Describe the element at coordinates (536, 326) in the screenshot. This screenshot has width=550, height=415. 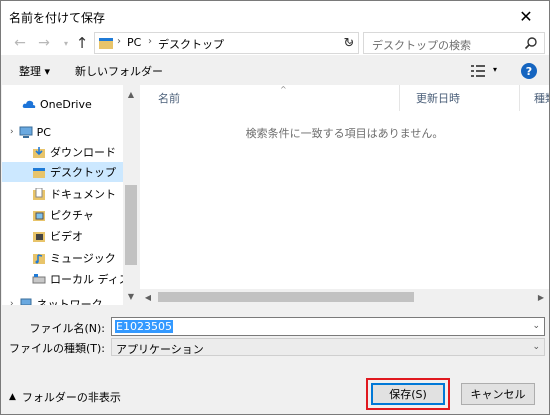
I see `filename-dropdown-icon: ⌄` at that location.